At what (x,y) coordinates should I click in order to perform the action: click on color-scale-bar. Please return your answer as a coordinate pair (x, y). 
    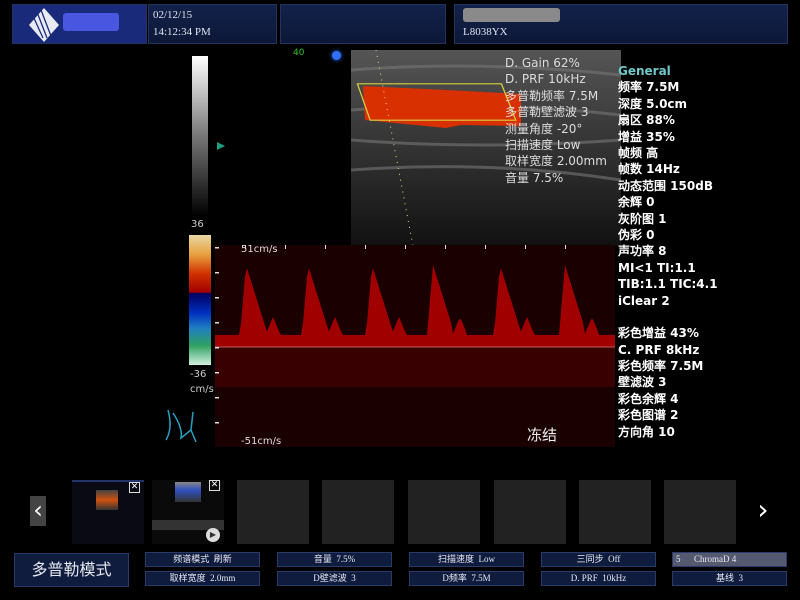
    Looking at the image, I should click on (200, 300).